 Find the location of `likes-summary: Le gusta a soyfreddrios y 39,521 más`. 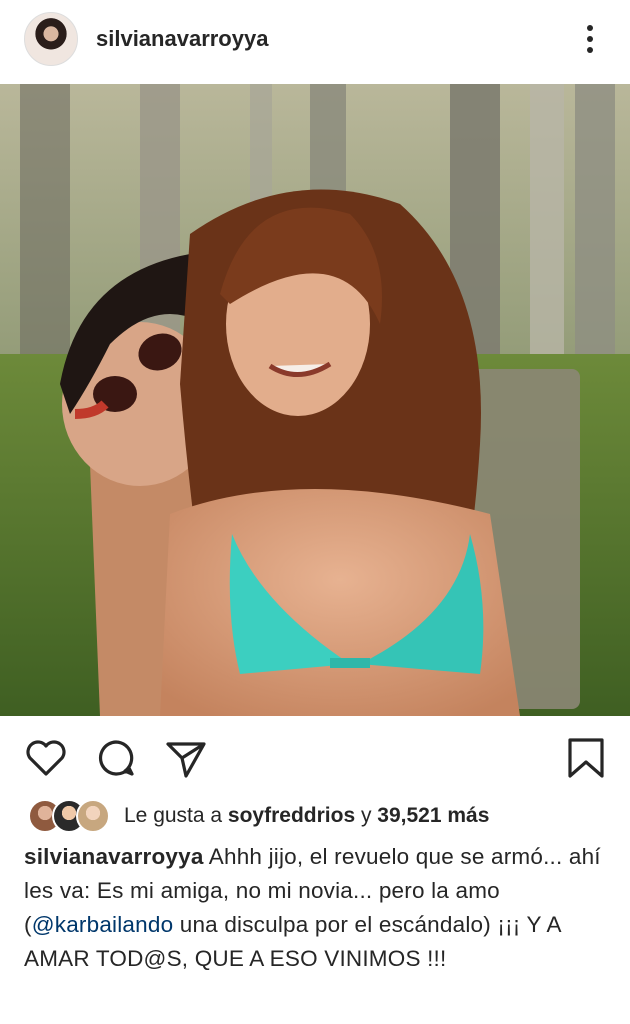

likes-summary: Le gusta a soyfreddrios y 39,521 más is located at coordinates (258, 816).